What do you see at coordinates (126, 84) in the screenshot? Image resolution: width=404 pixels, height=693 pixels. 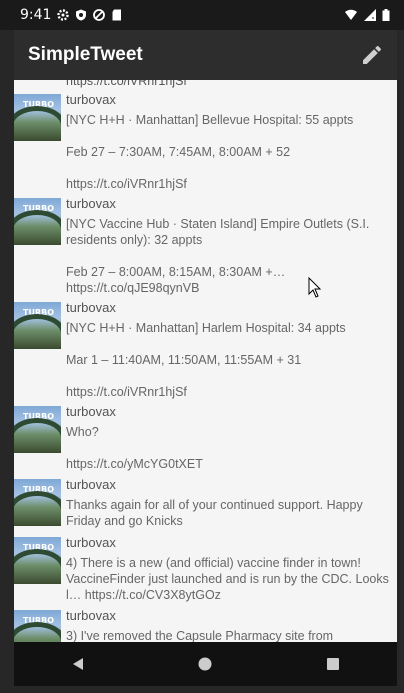 I see `partial-tweet-text: https://t.co/iVRnr1hjSf` at bounding box center [126, 84].